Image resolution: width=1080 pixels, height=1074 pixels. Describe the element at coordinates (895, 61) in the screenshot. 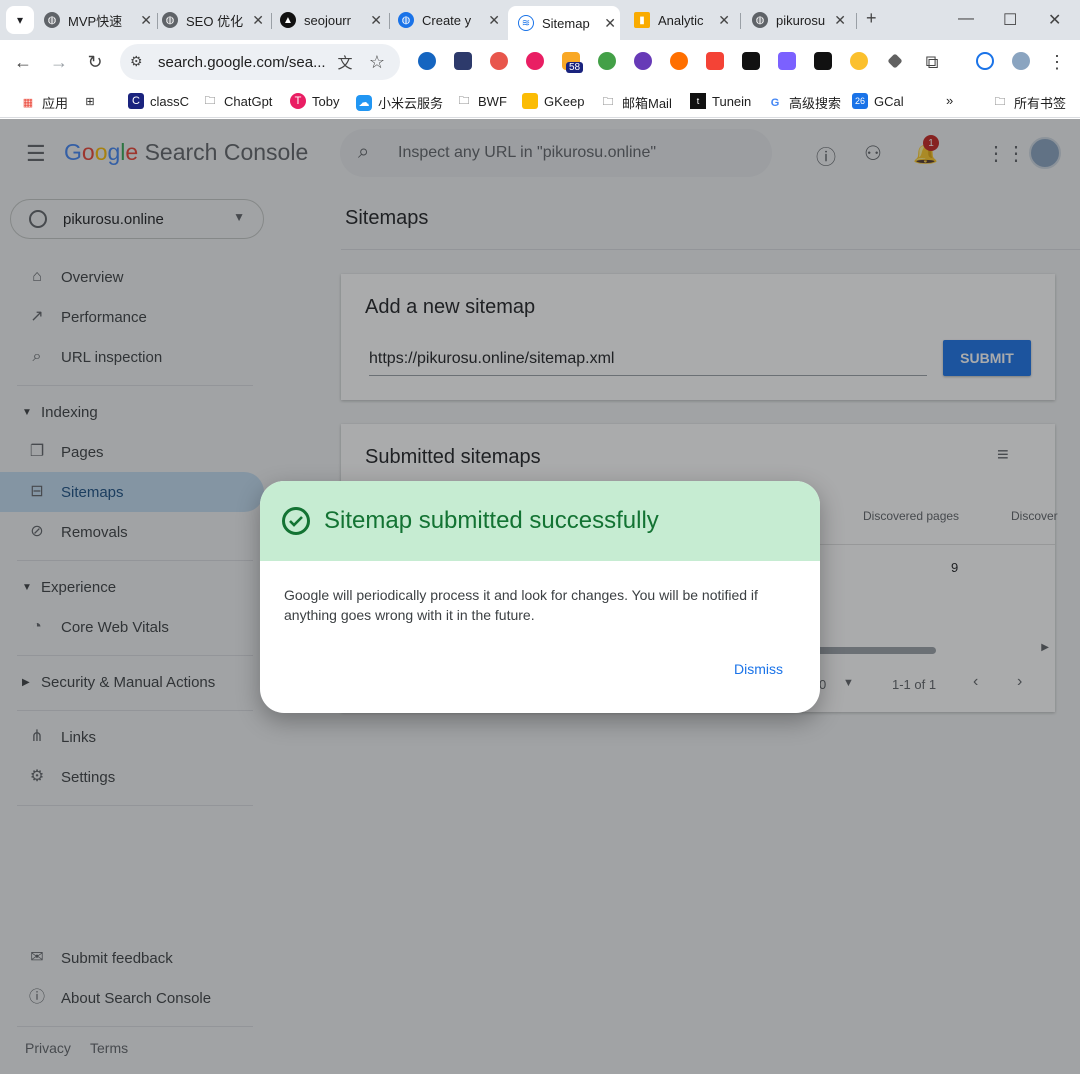

I see `extension-diamond-icon` at that location.